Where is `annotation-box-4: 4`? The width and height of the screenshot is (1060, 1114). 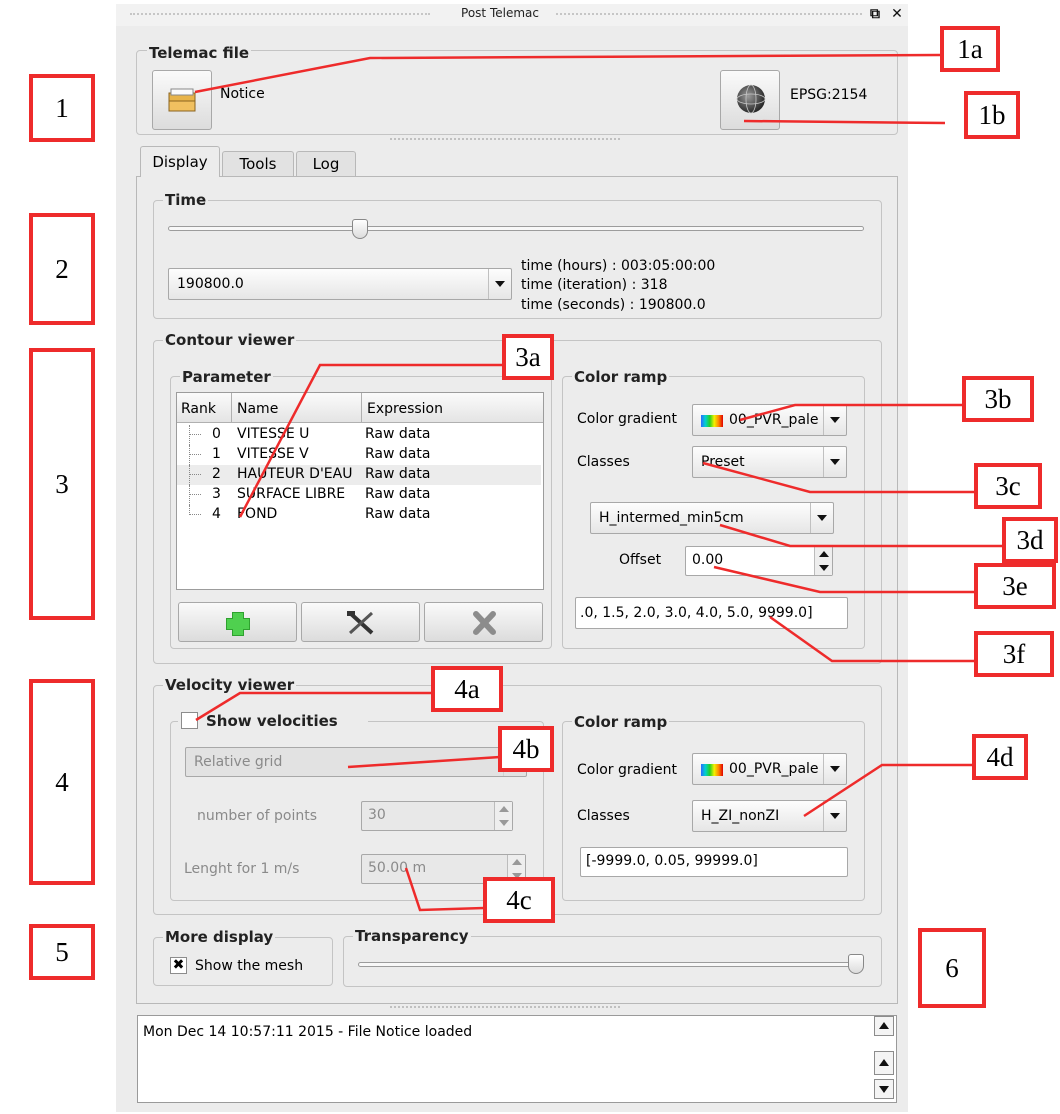 annotation-box-4: 4 is located at coordinates (62, 782).